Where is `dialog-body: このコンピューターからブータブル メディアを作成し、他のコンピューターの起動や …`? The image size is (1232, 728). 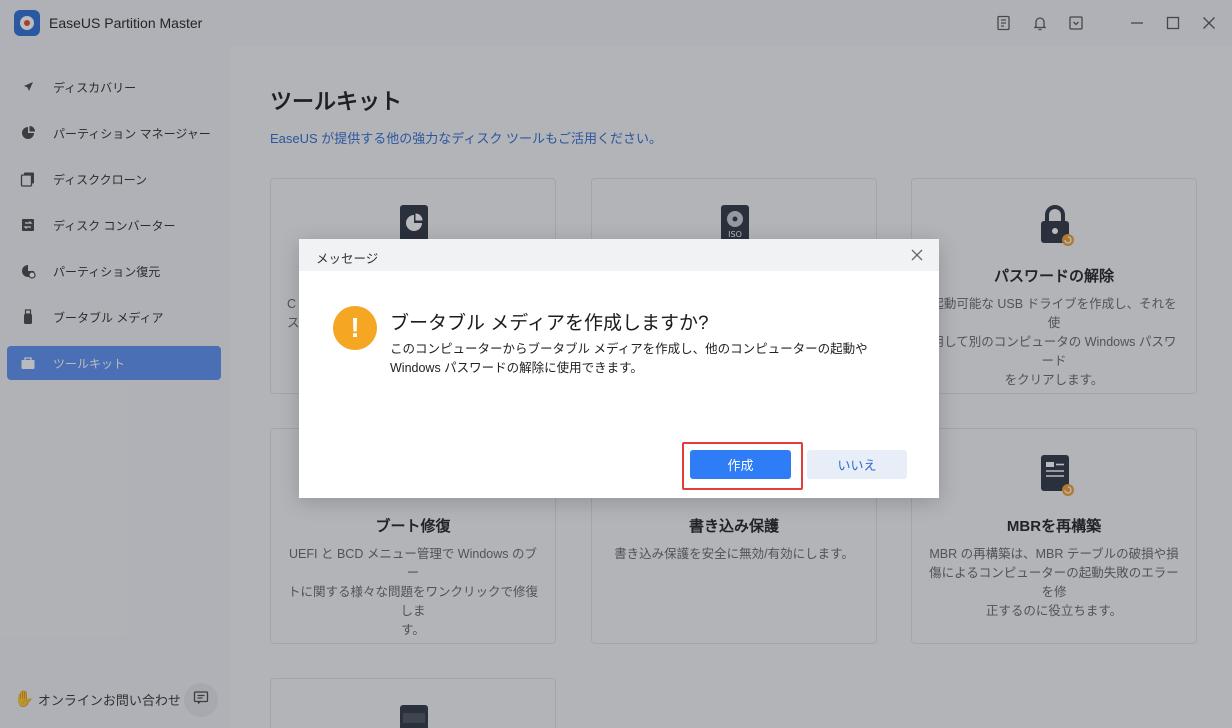
dialog-body: このコンピューターからブータブル メディアを作成し、他のコンピューターの起動や … is located at coordinates (629, 358).